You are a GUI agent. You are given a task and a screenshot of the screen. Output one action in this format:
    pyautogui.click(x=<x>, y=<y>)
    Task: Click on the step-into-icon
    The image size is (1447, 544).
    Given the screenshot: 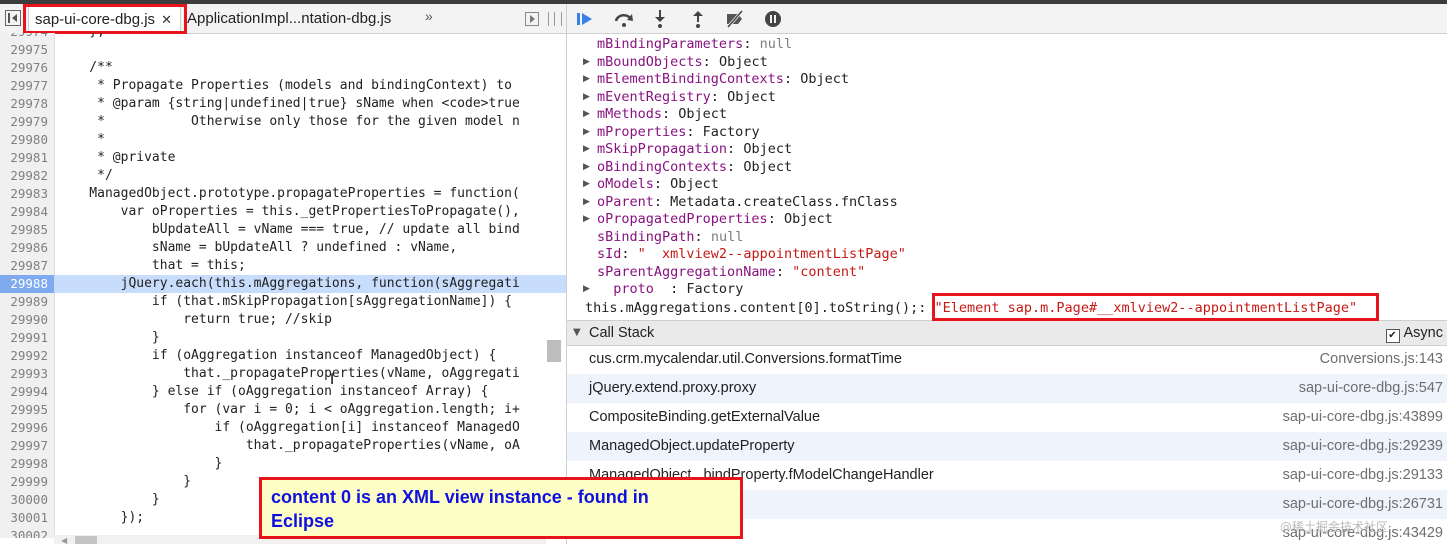 What is the action you would take?
    pyautogui.click(x=660, y=19)
    